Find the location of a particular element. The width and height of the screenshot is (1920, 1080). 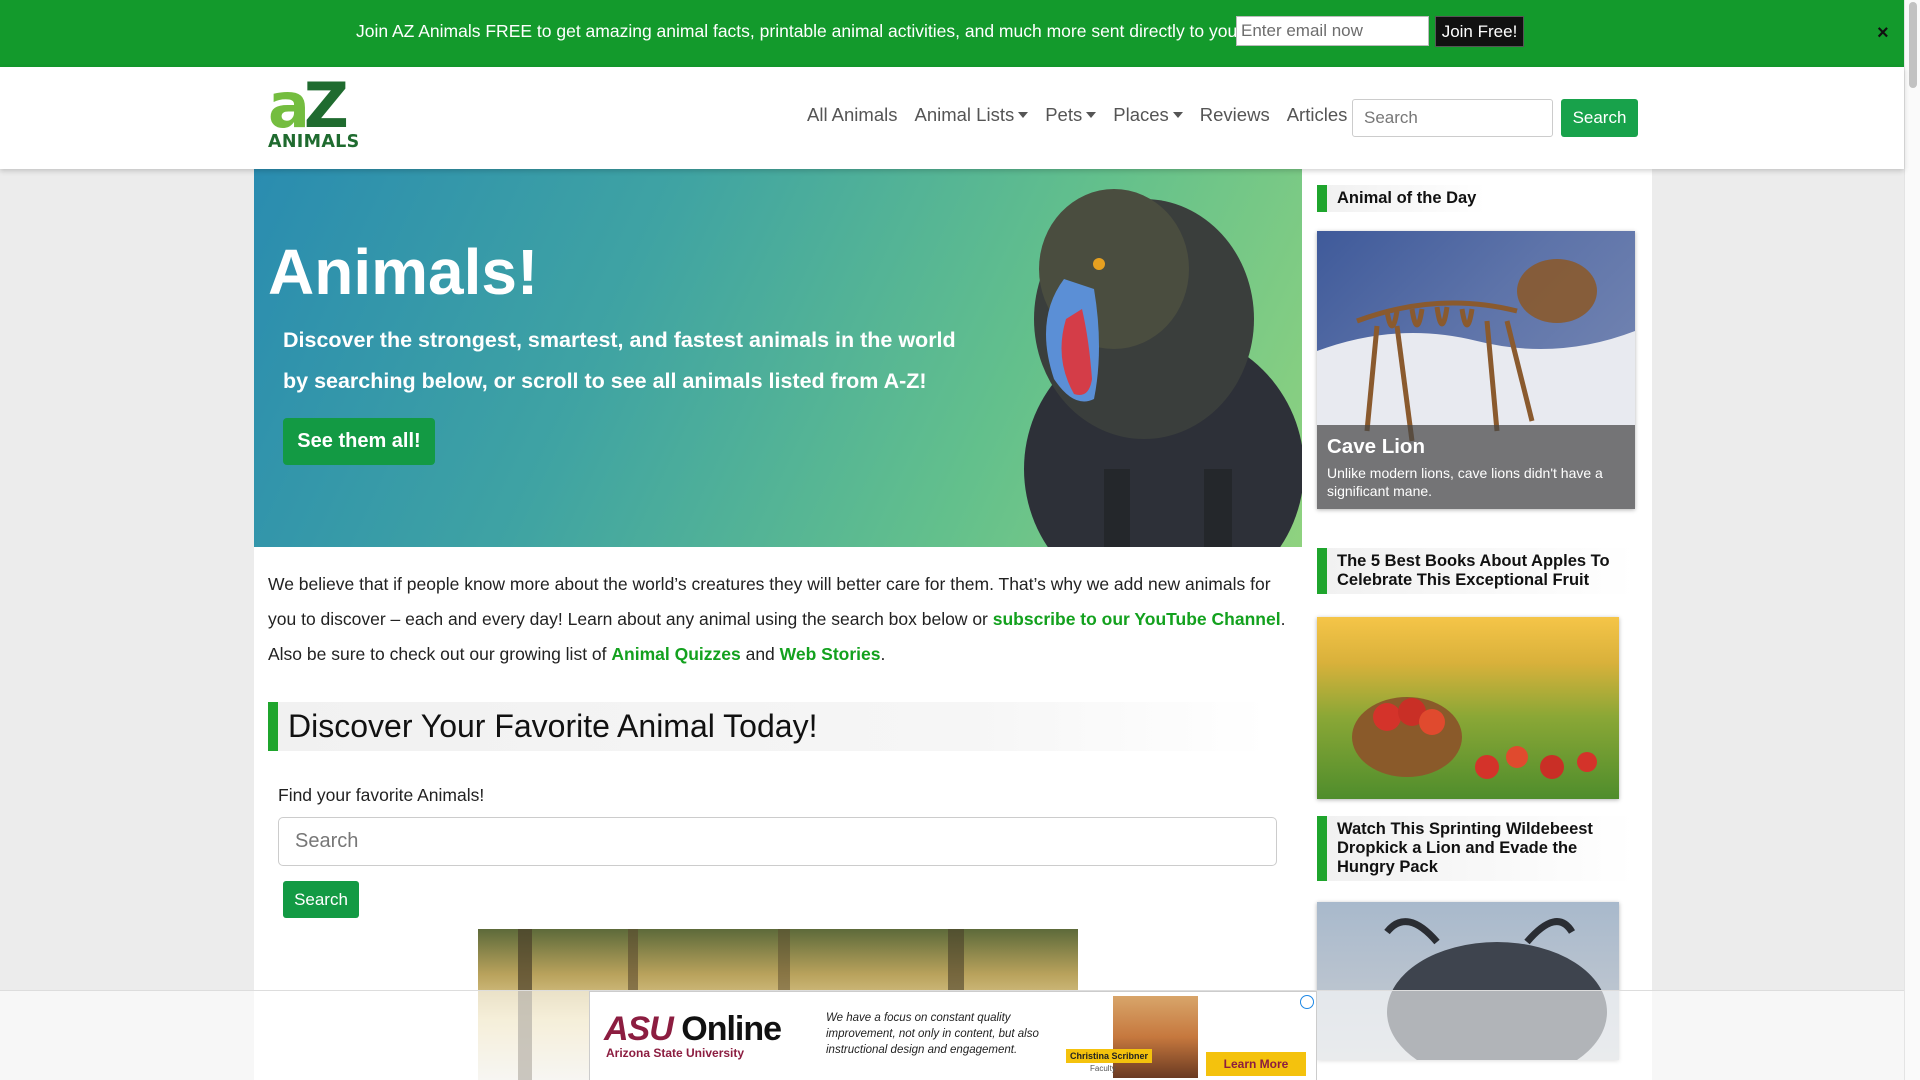

apples-basket-image is located at coordinates (1468, 708).